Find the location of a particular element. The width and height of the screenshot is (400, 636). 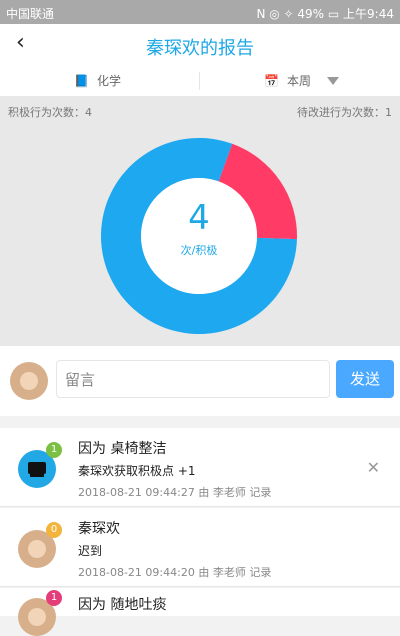

subject-label: 化学 is located at coordinates (108, 81).